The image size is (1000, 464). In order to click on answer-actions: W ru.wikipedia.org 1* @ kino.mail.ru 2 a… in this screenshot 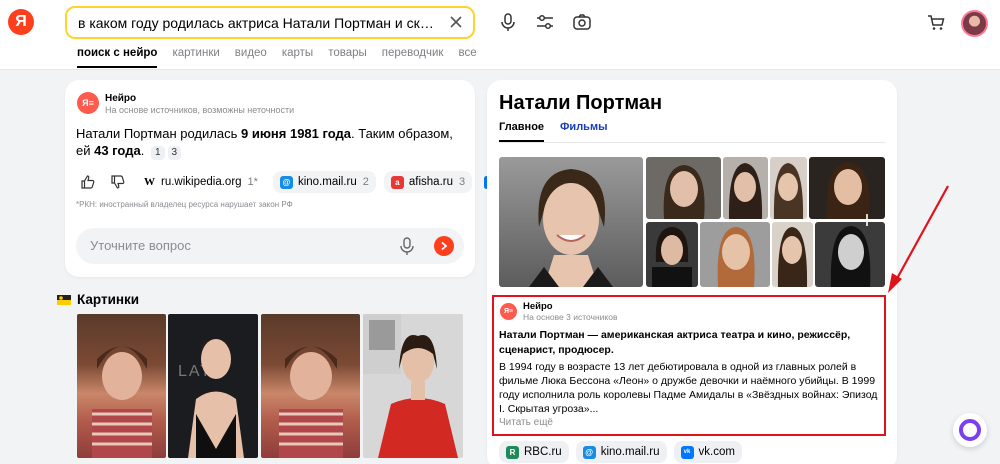, I will do `click(289, 182)`.